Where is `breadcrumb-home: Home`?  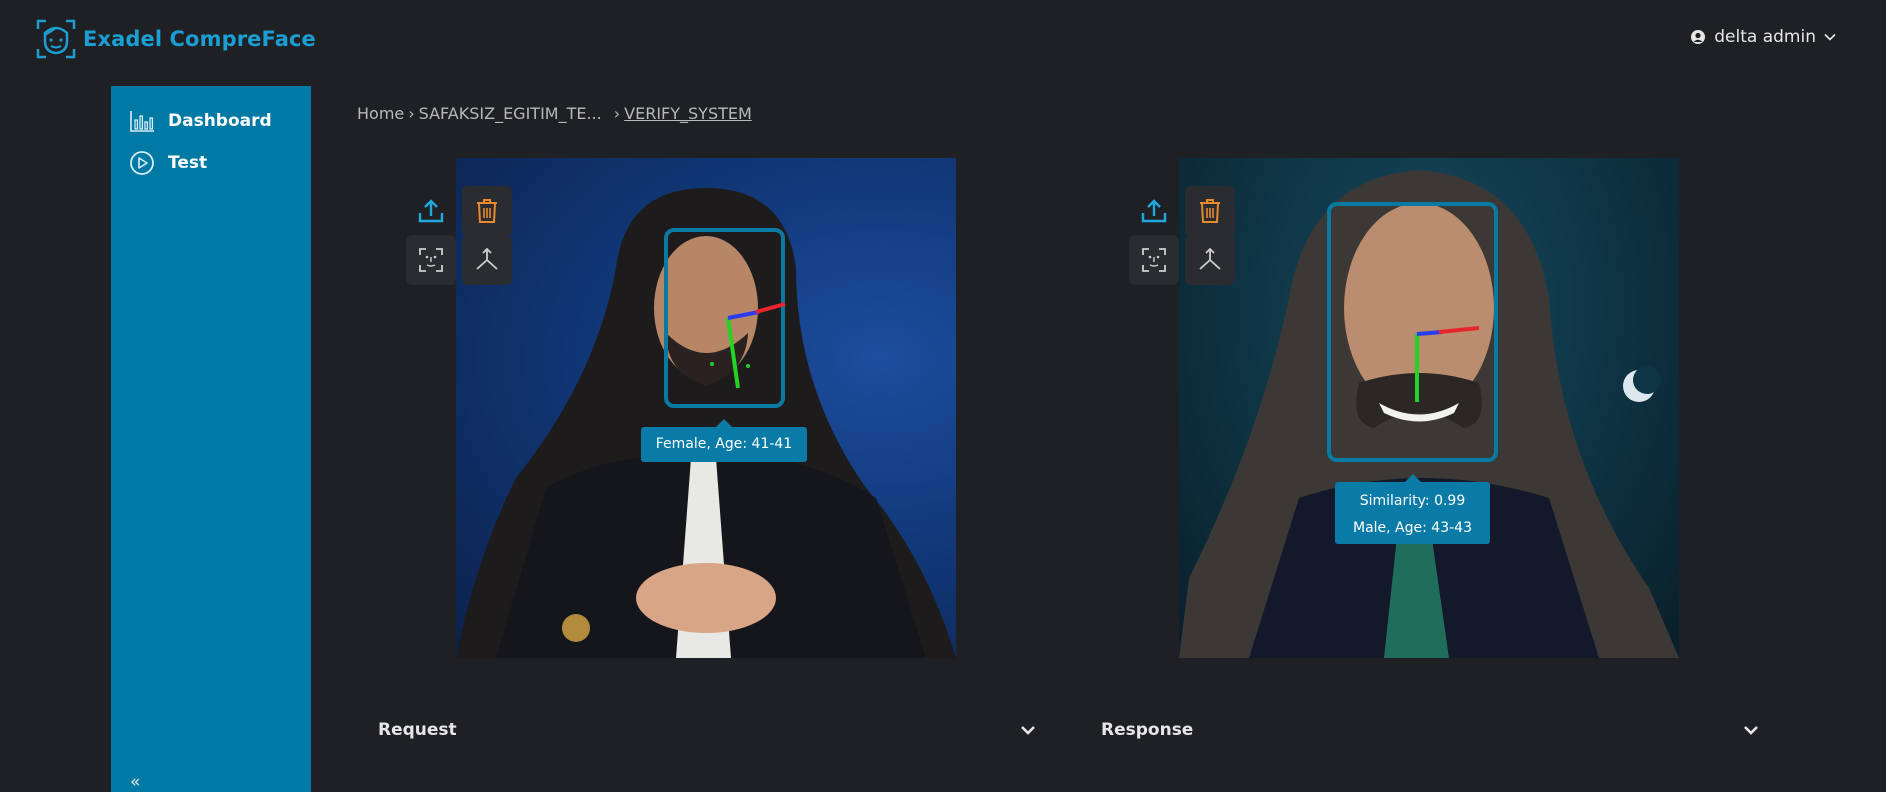
breadcrumb-home: Home is located at coordinates (380, 113).